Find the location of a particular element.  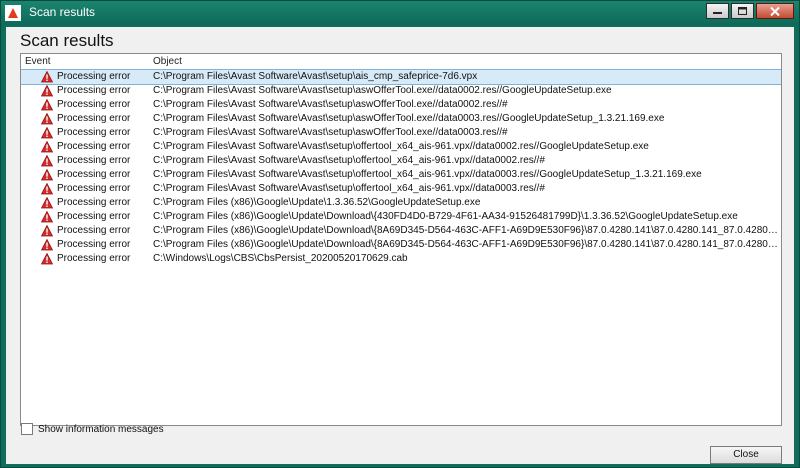

close-icon is located at coordinates (775, 11).